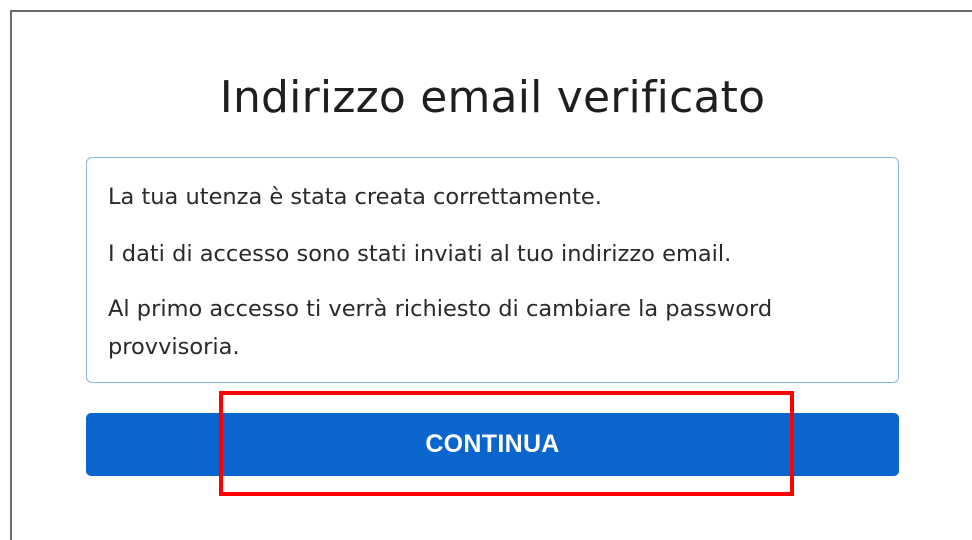 This screenshot has width=972, height=540. What do you see at coordinates (492, 97) in the screenshot?
I see `page-title: Indirizzo email verificato` at bounding box center [492, 97].